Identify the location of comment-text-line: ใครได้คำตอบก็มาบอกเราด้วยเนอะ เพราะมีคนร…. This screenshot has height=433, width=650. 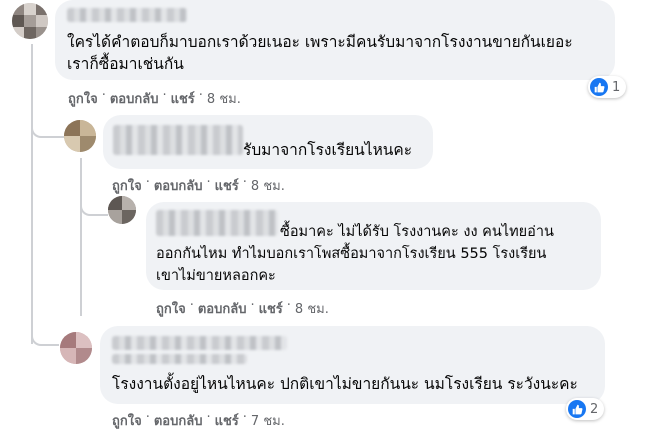
(320, 42).